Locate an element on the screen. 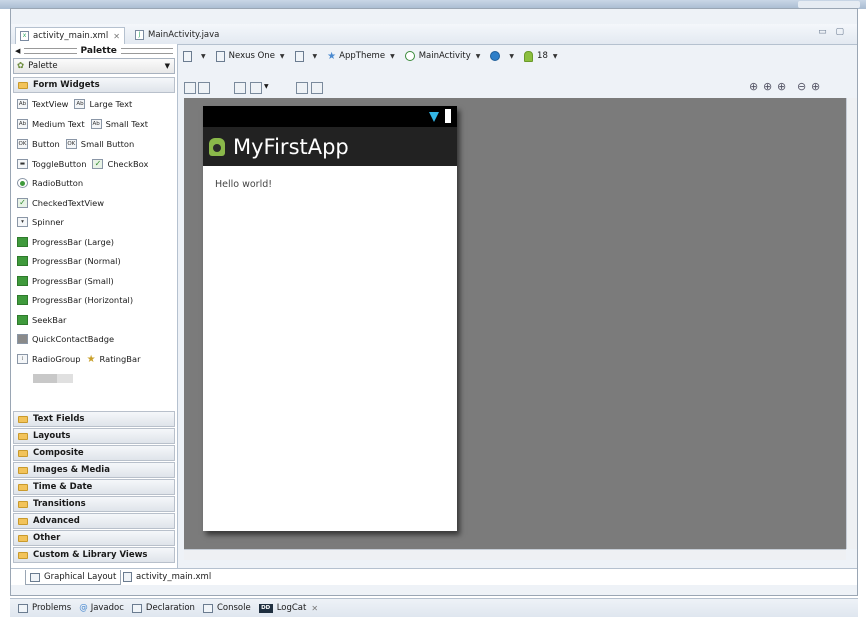 Image resolution: width=866 pixels, height=617 pixels. window-controls: ▭ ▢ is located at coordinates (832, 32).